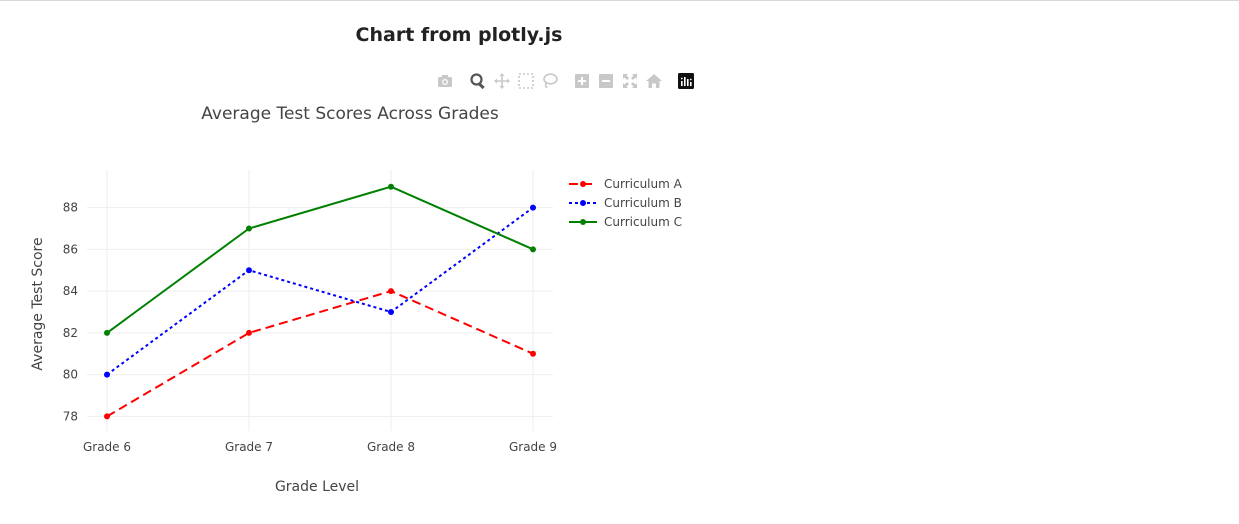  Describe the element at coordinates (533, 447) in the screenshot. I see `x-tick-label: Grade 9` at that location.